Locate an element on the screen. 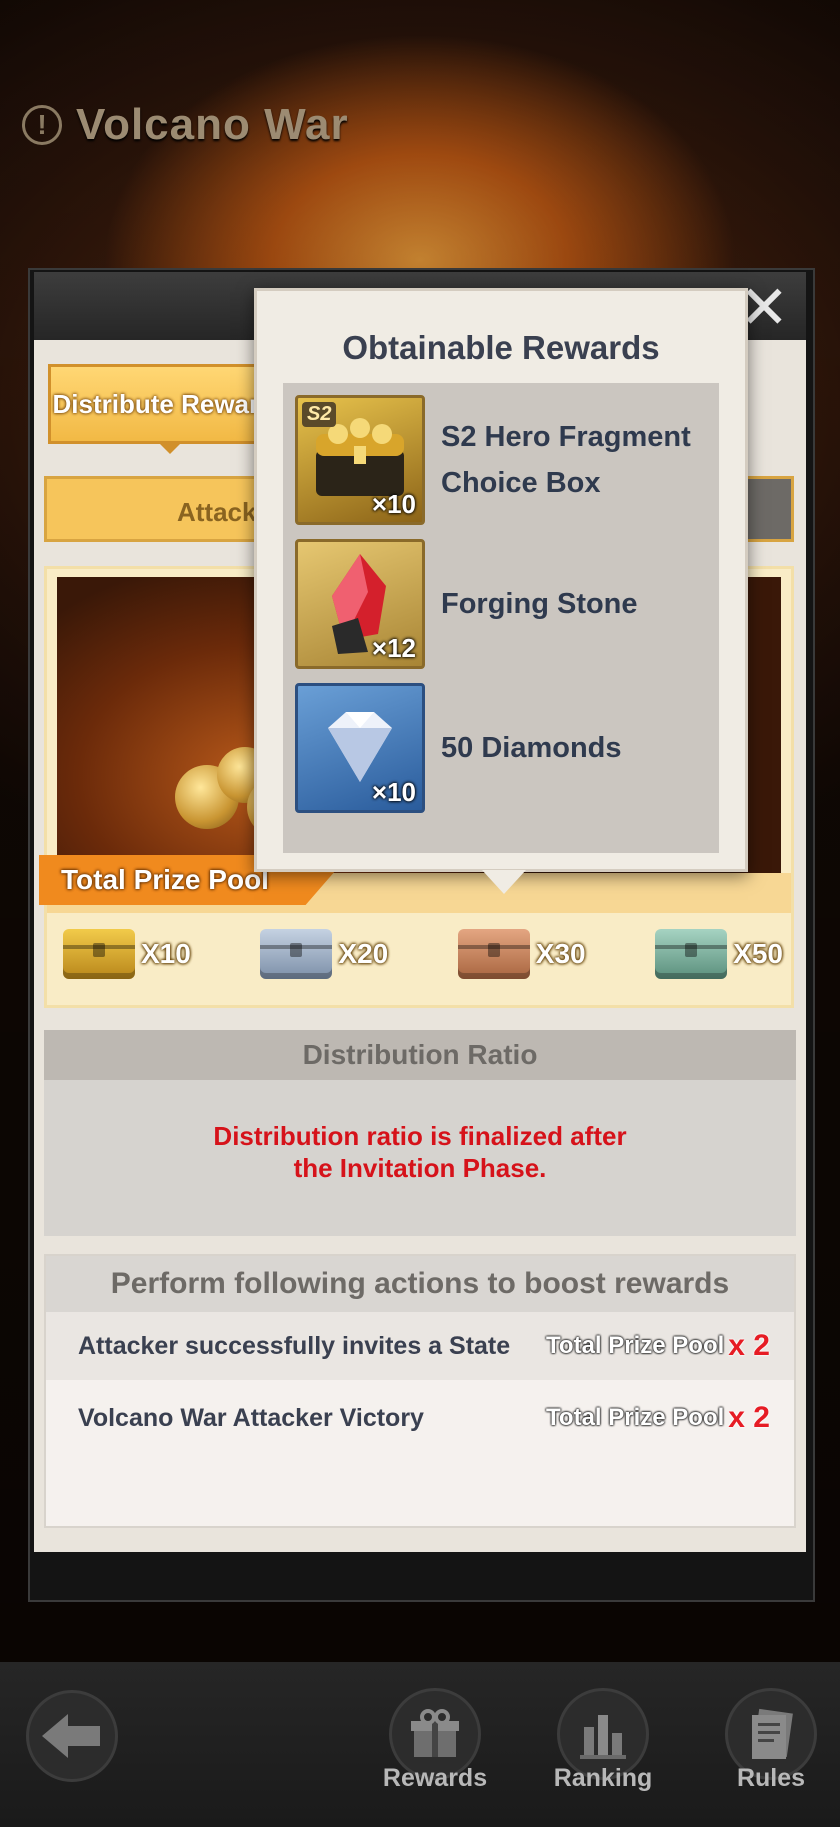 The height and width of the screenshot is (1827, 840). chest-item-bronze: X30 is located at coordinates (521, 954).